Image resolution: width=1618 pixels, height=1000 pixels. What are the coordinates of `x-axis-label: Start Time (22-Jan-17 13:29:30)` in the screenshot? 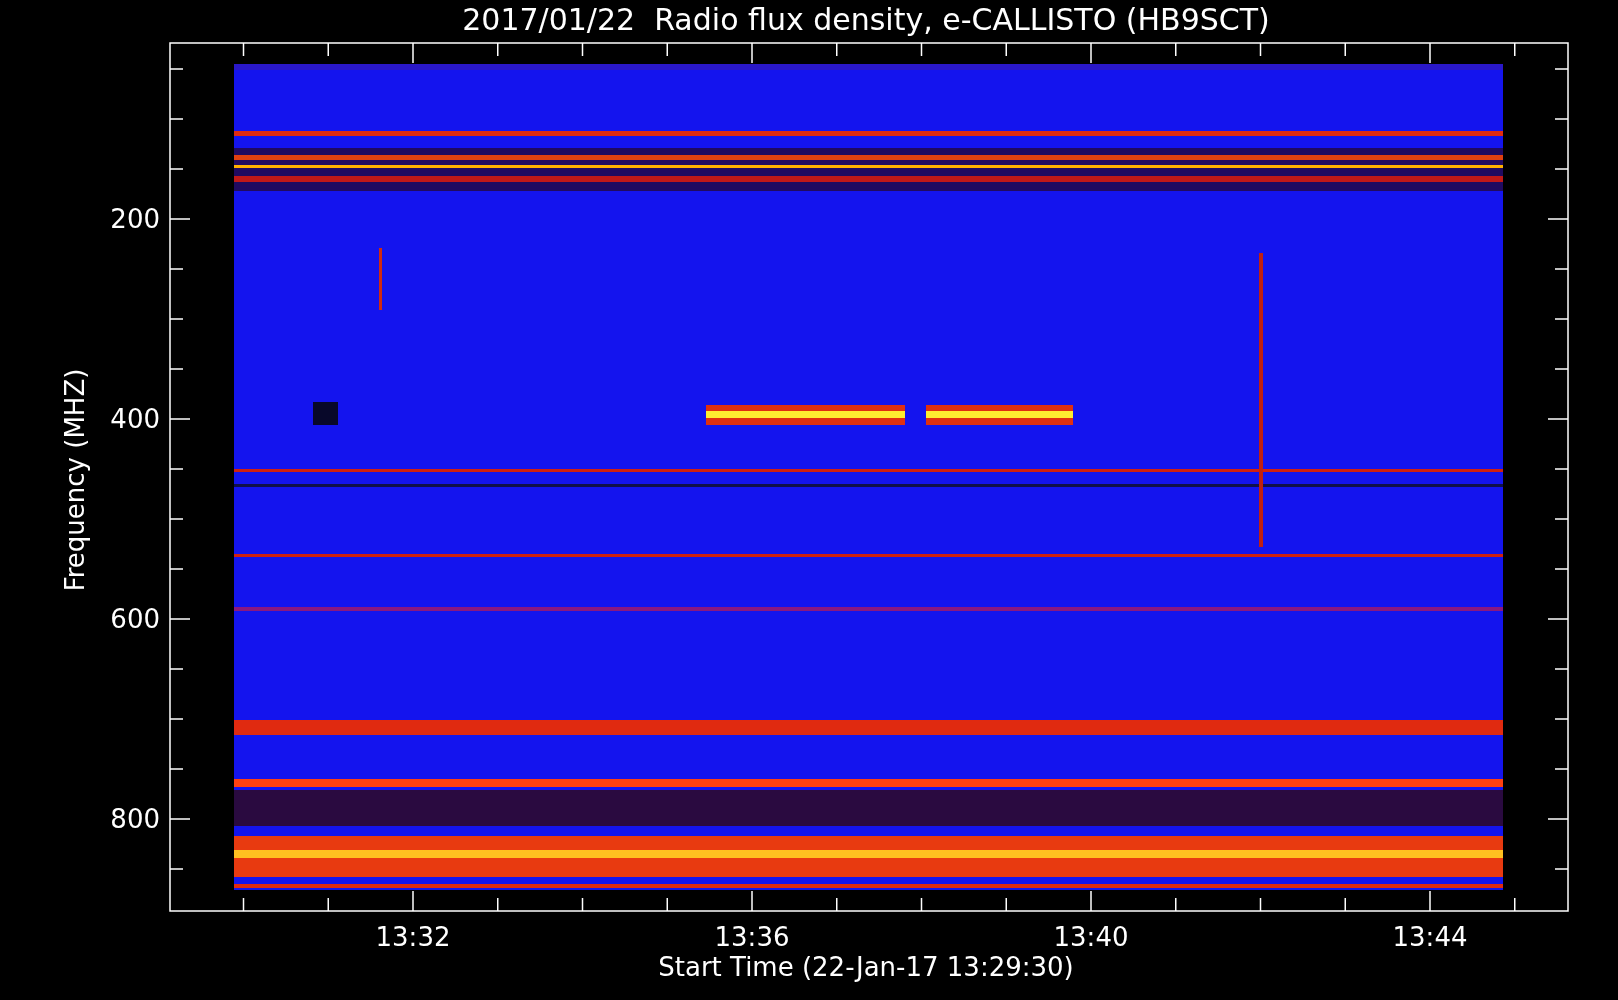 It's located at (866, 967).